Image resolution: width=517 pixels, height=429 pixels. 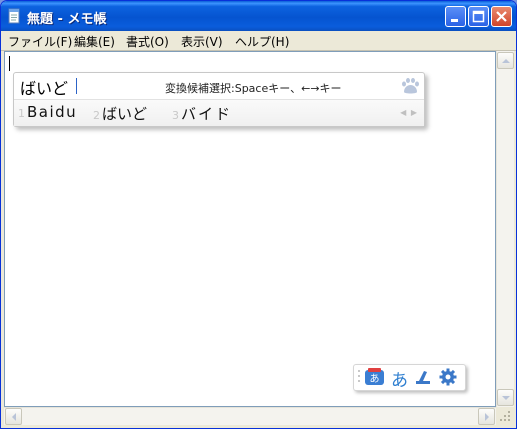 I want to click on menu-view: 表示(V), so click(x=202, y=41).